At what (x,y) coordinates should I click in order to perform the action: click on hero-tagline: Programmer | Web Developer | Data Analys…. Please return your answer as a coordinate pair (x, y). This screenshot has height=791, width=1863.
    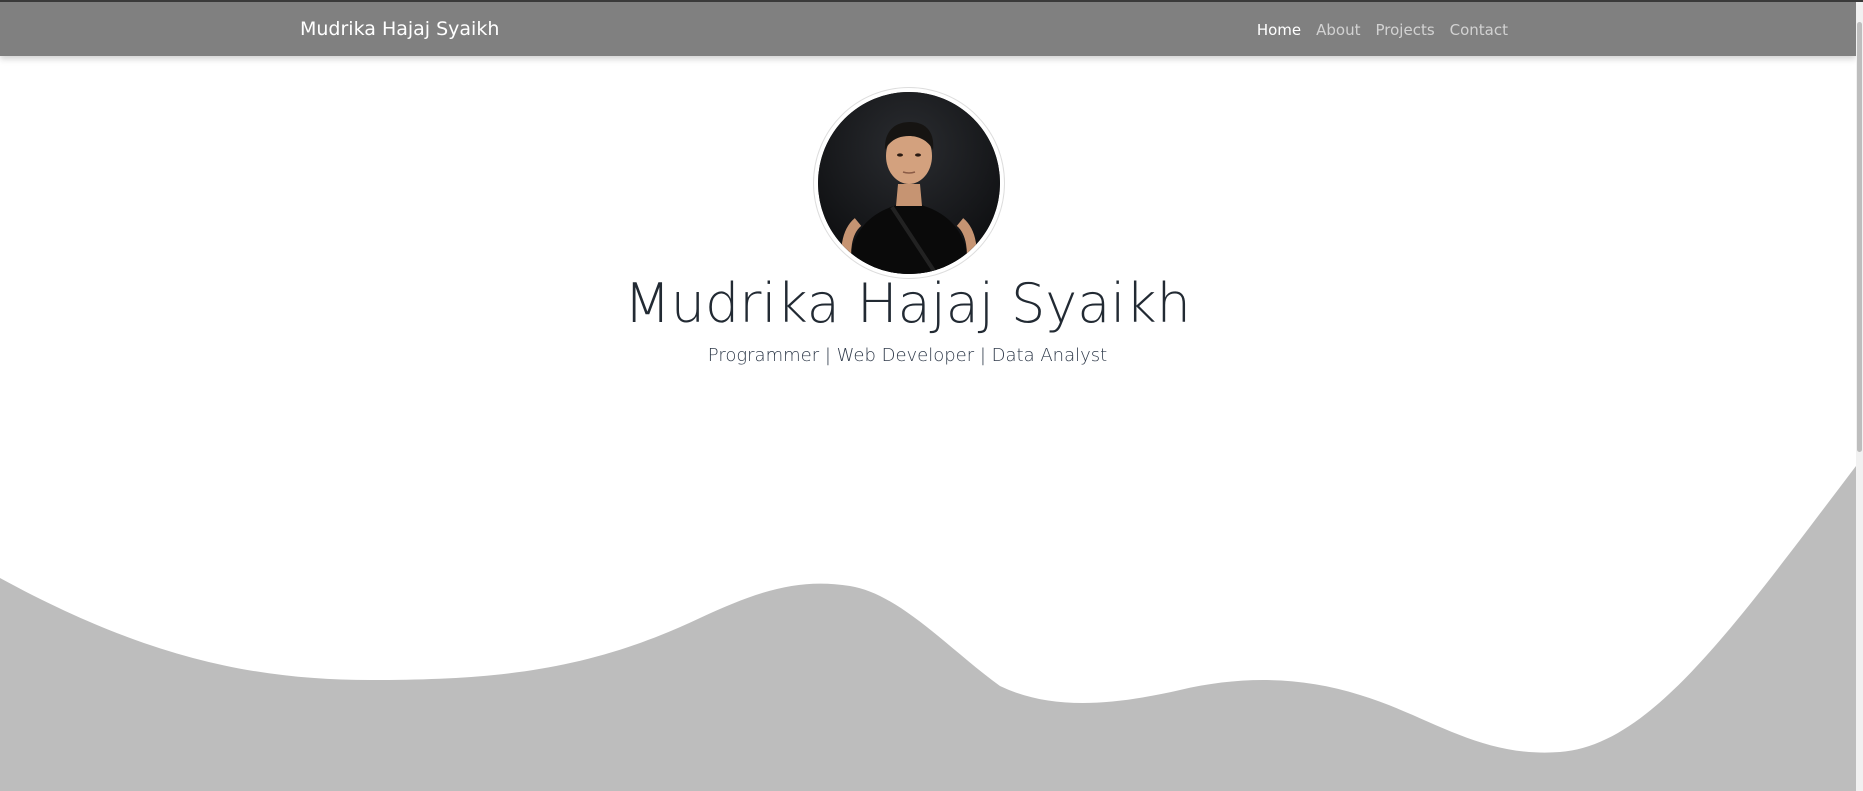
    Looking at the image, I should click on (907, 355).